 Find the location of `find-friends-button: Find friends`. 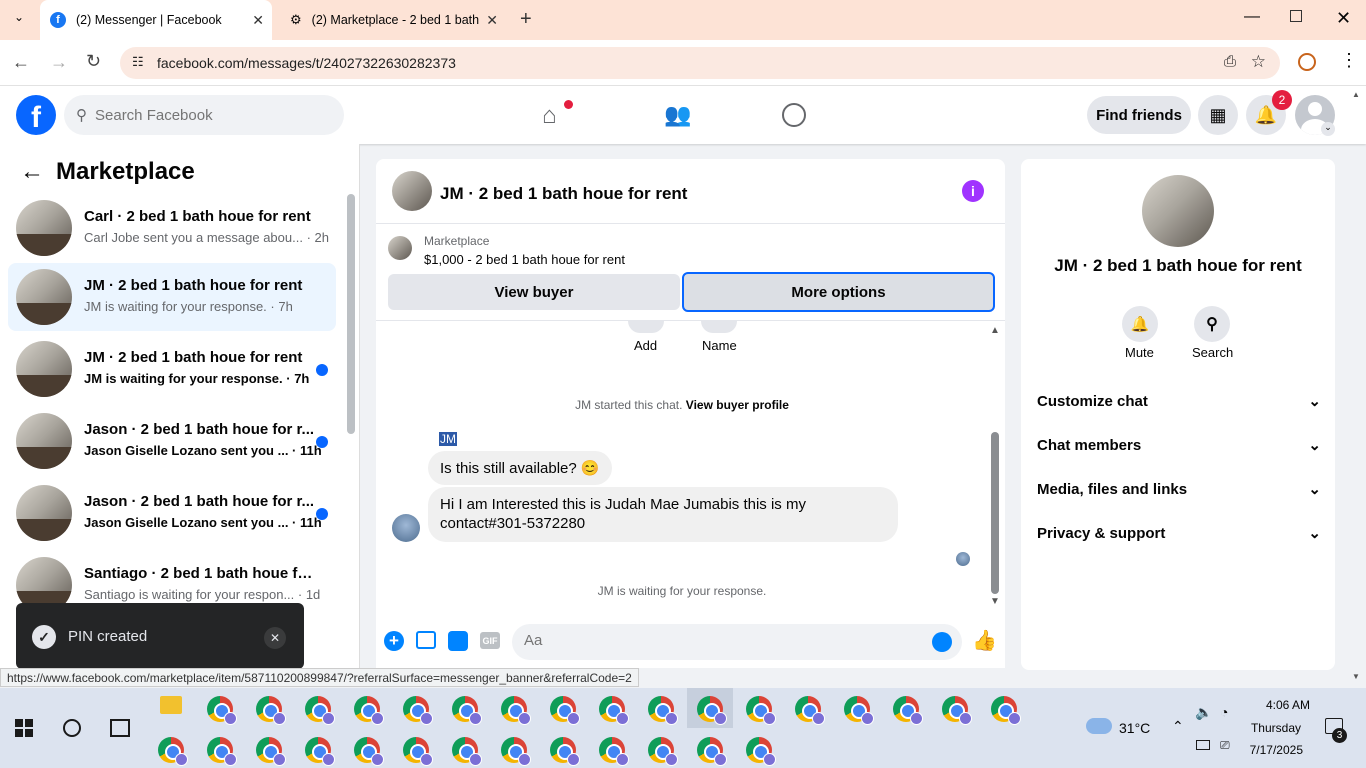

find-friends-button: Find friends is located at coordinates (1139, 115).